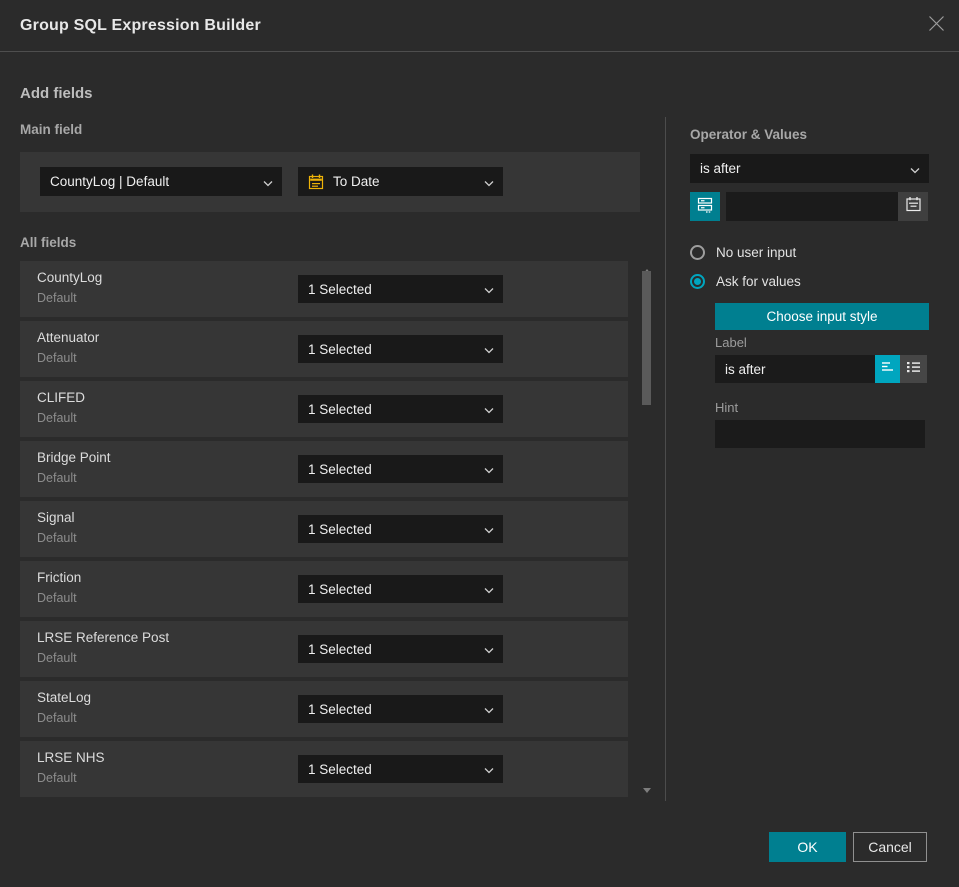  Describe the element at coordinates (727, 407) in the screenshot. I see `hint-field-label: Hint` at that location.